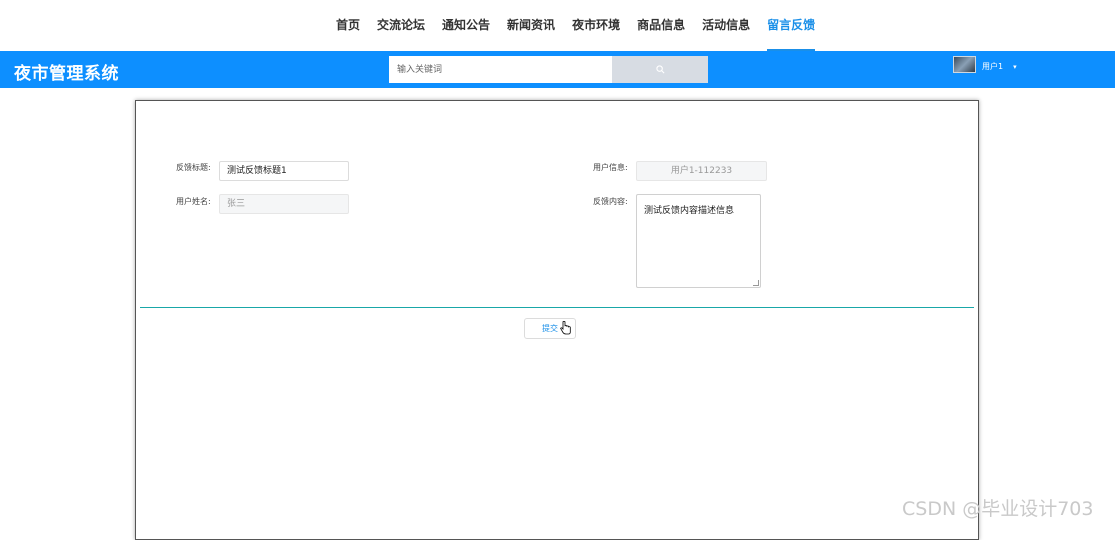 The width and height of the screenshot is (1115, 540). Describe the element at coordinates (756, 283) in the screenshot. I see `resize-handle` at that location.